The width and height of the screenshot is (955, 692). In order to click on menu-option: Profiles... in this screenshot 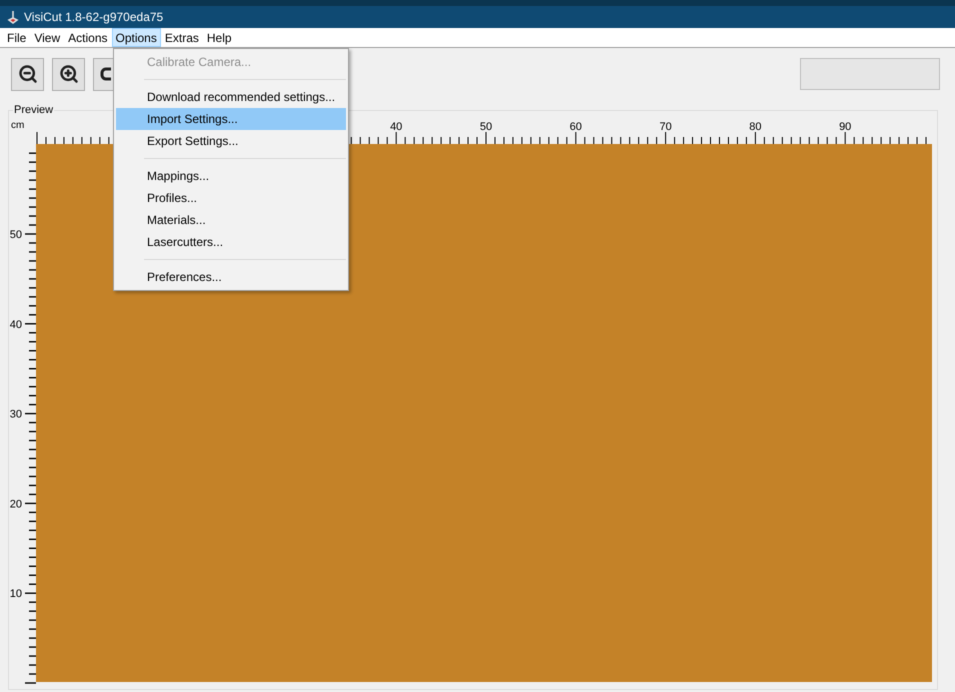, I will do `click(231, 198)`.